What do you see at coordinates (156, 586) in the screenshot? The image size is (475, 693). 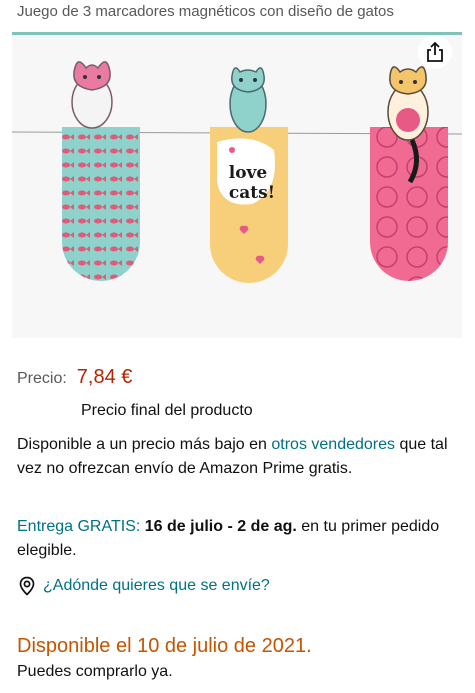 I see `location-text: ¿Adónde quieres que se envíe?` at bounding box center [156, 586].